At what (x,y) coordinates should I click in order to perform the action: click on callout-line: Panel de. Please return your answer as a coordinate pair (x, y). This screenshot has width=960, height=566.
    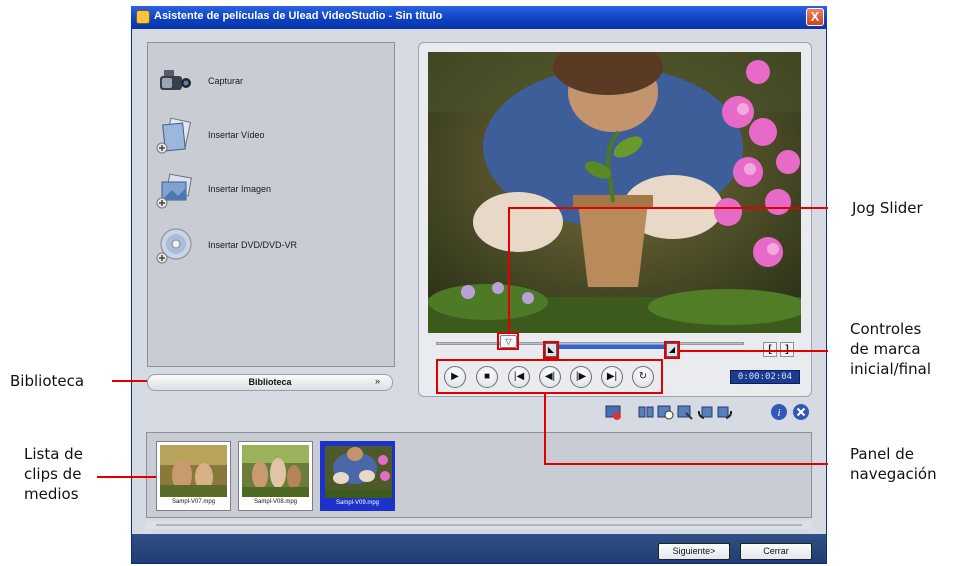
    Looking at the image, I should click on (882, 454).